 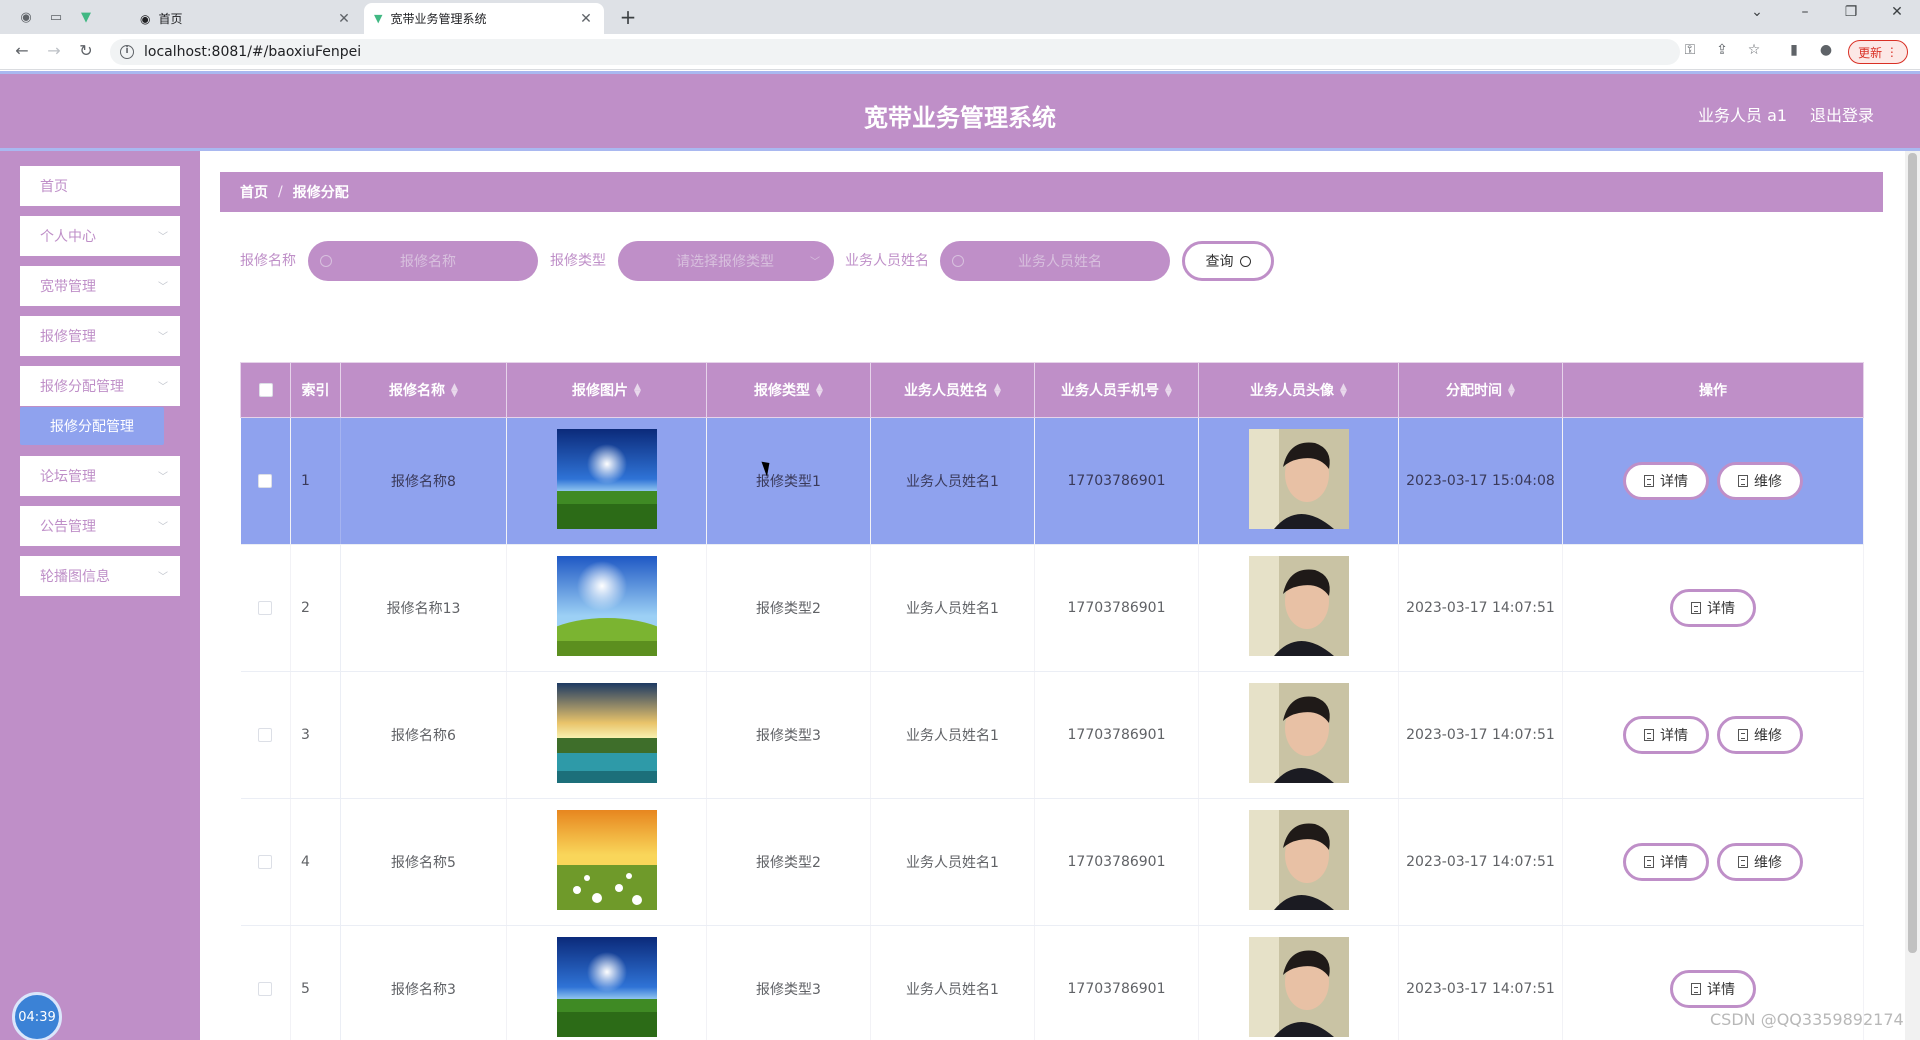 What do you see at coordinates (315, 608) in the screenshot?
I see `row-index: 2` at bounding box center [315, 608].